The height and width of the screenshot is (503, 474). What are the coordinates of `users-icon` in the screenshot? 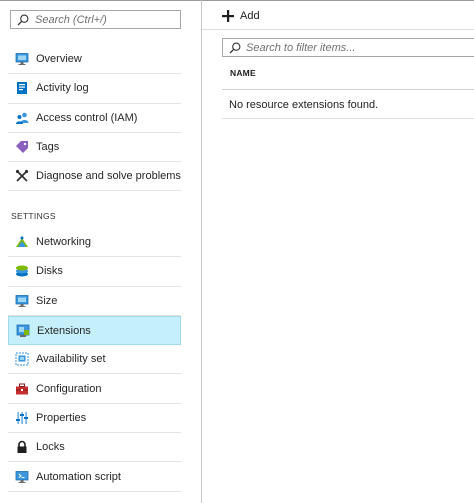 It's located at (22, 118).